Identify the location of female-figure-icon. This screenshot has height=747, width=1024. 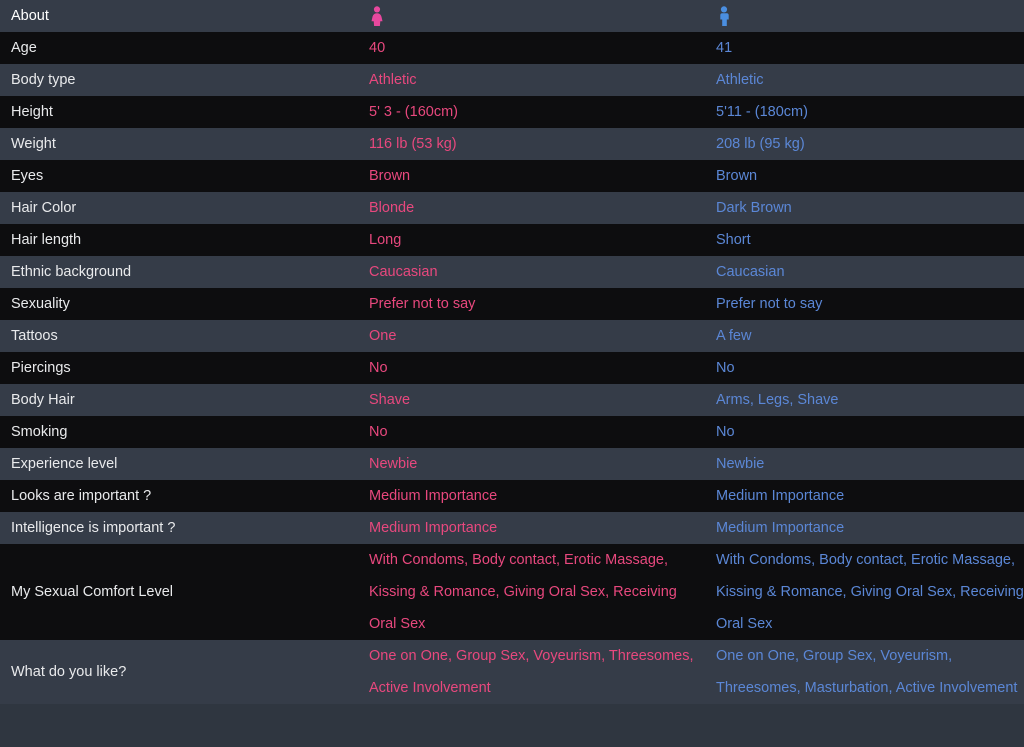
(377, 16).